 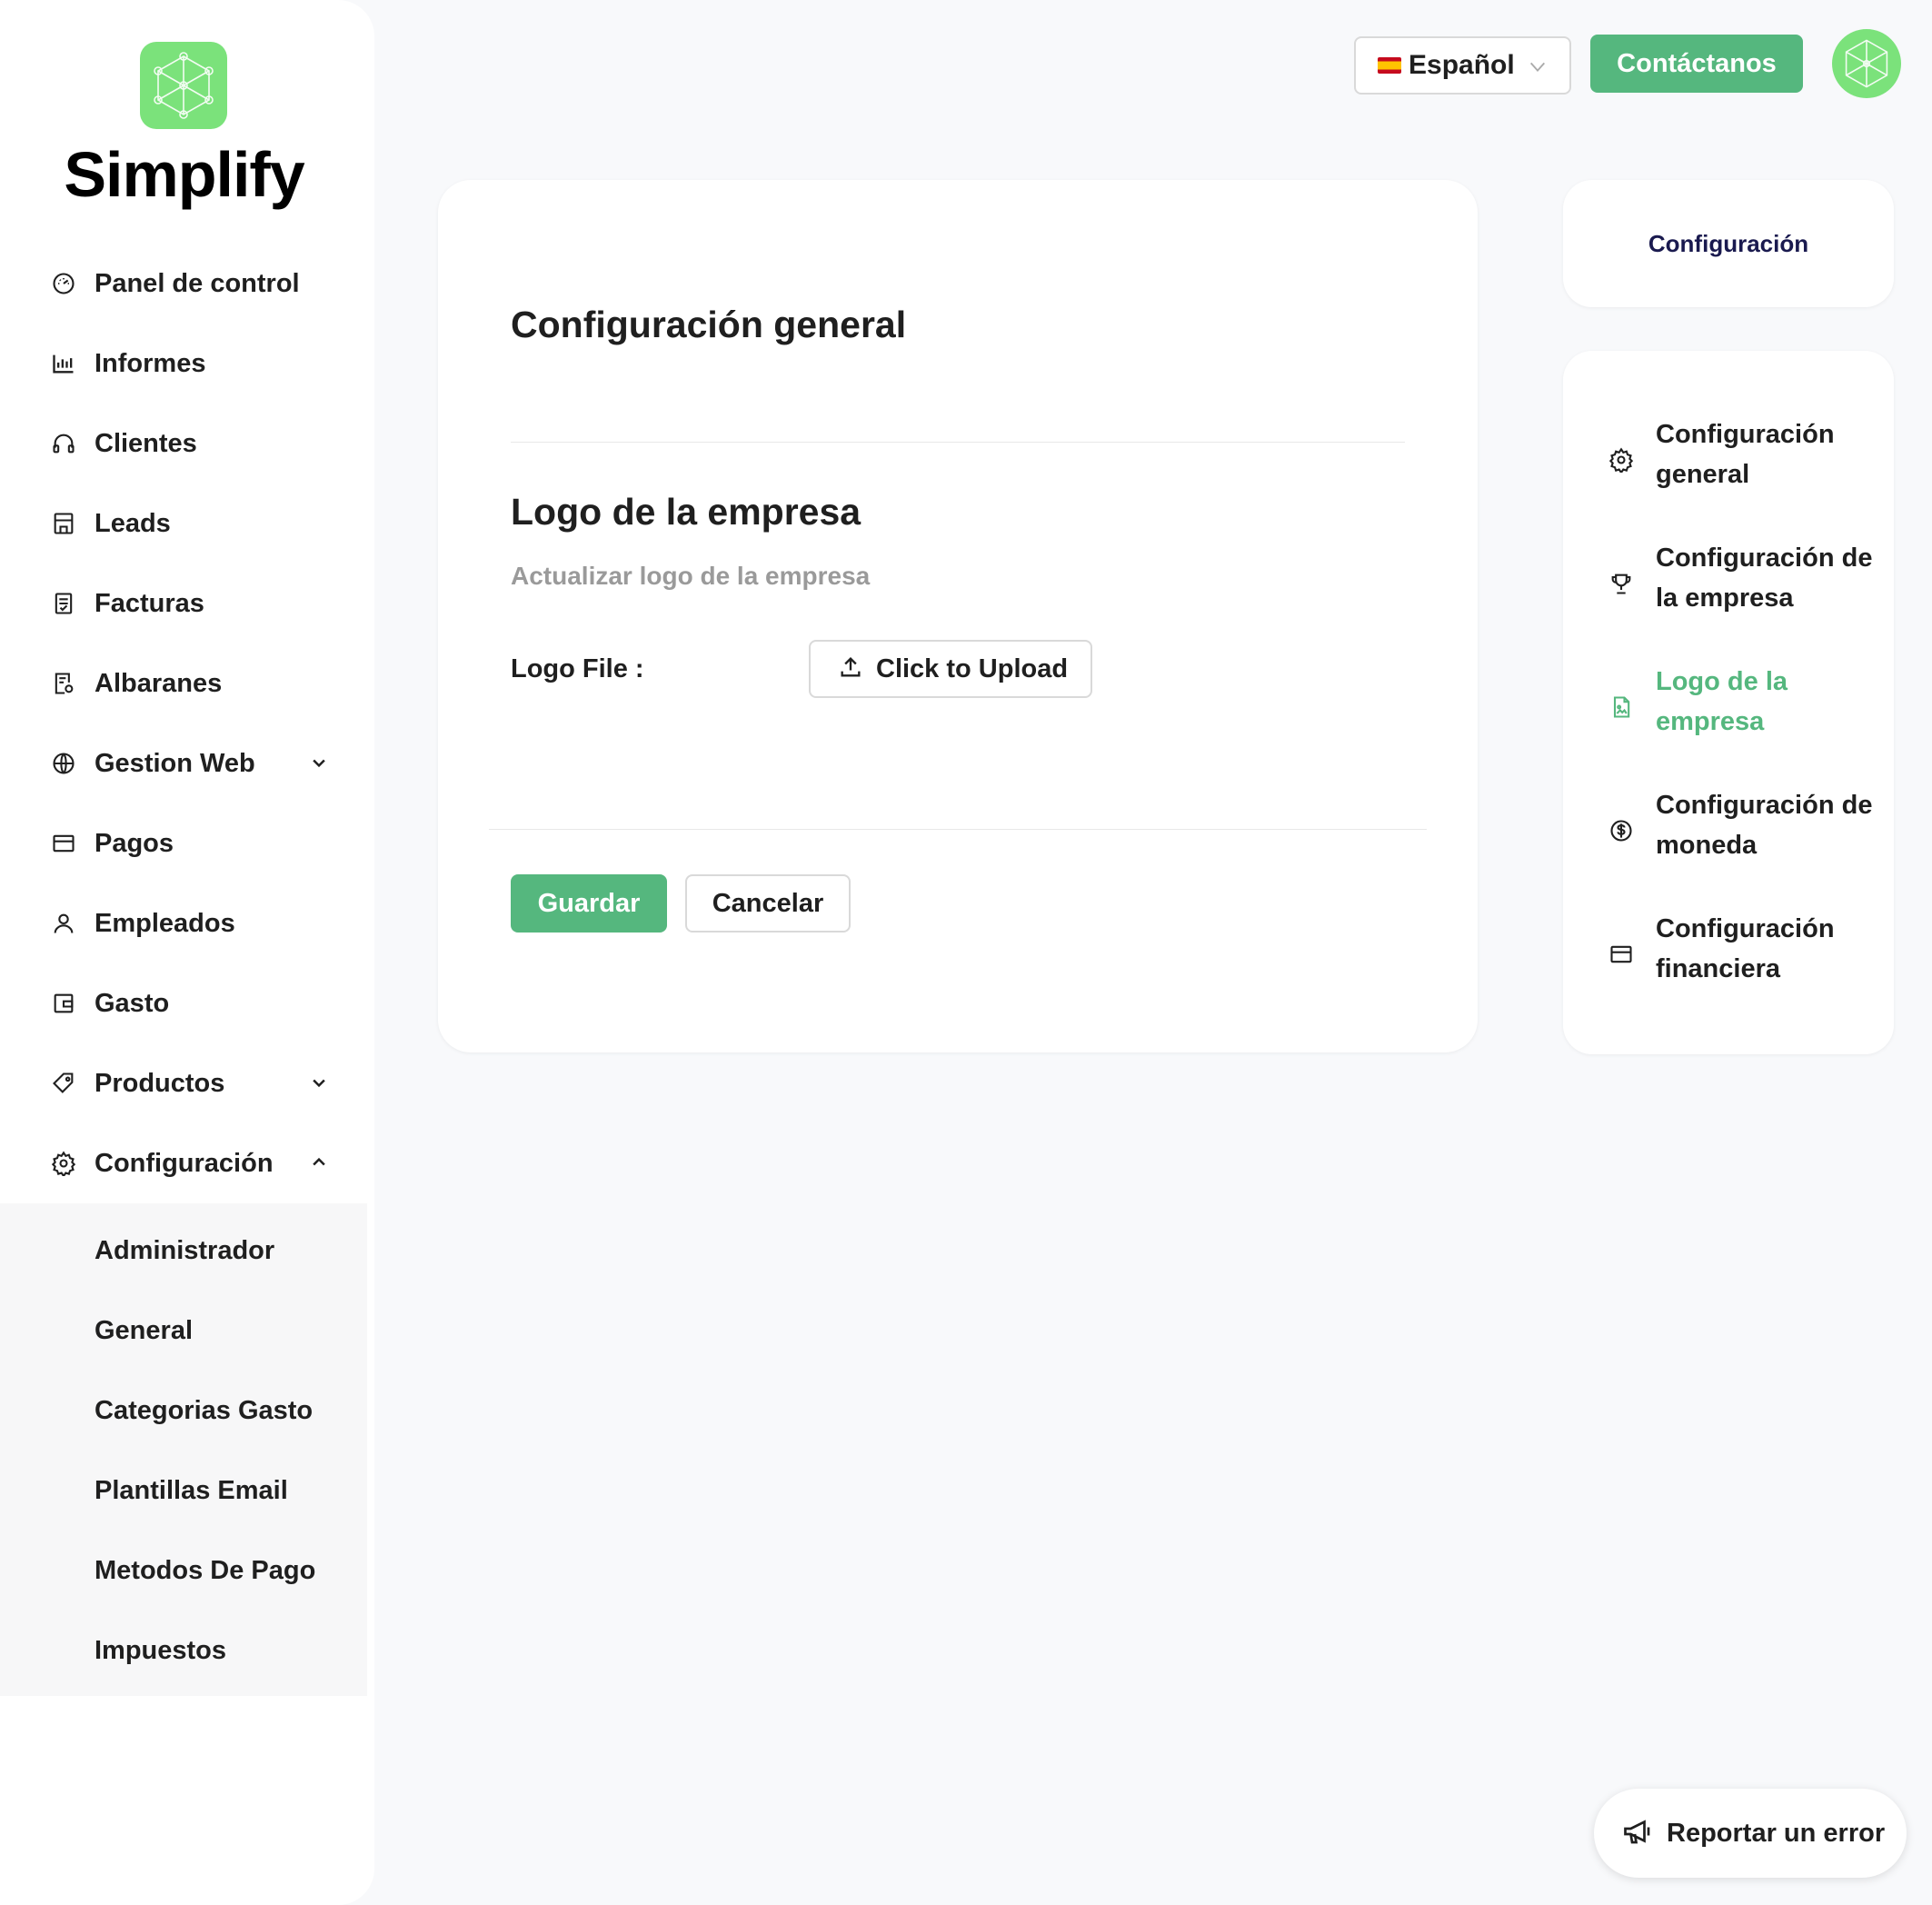 What do you see at coordinates (133, 523) in the screenshot?
I see `sidebar-item-label: Leads` at bounding box center [133, 523].